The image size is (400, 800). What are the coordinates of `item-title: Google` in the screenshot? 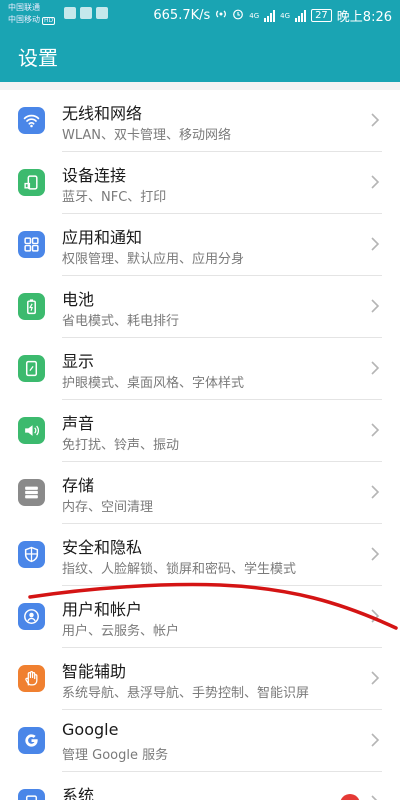 It's located at (90, 729).